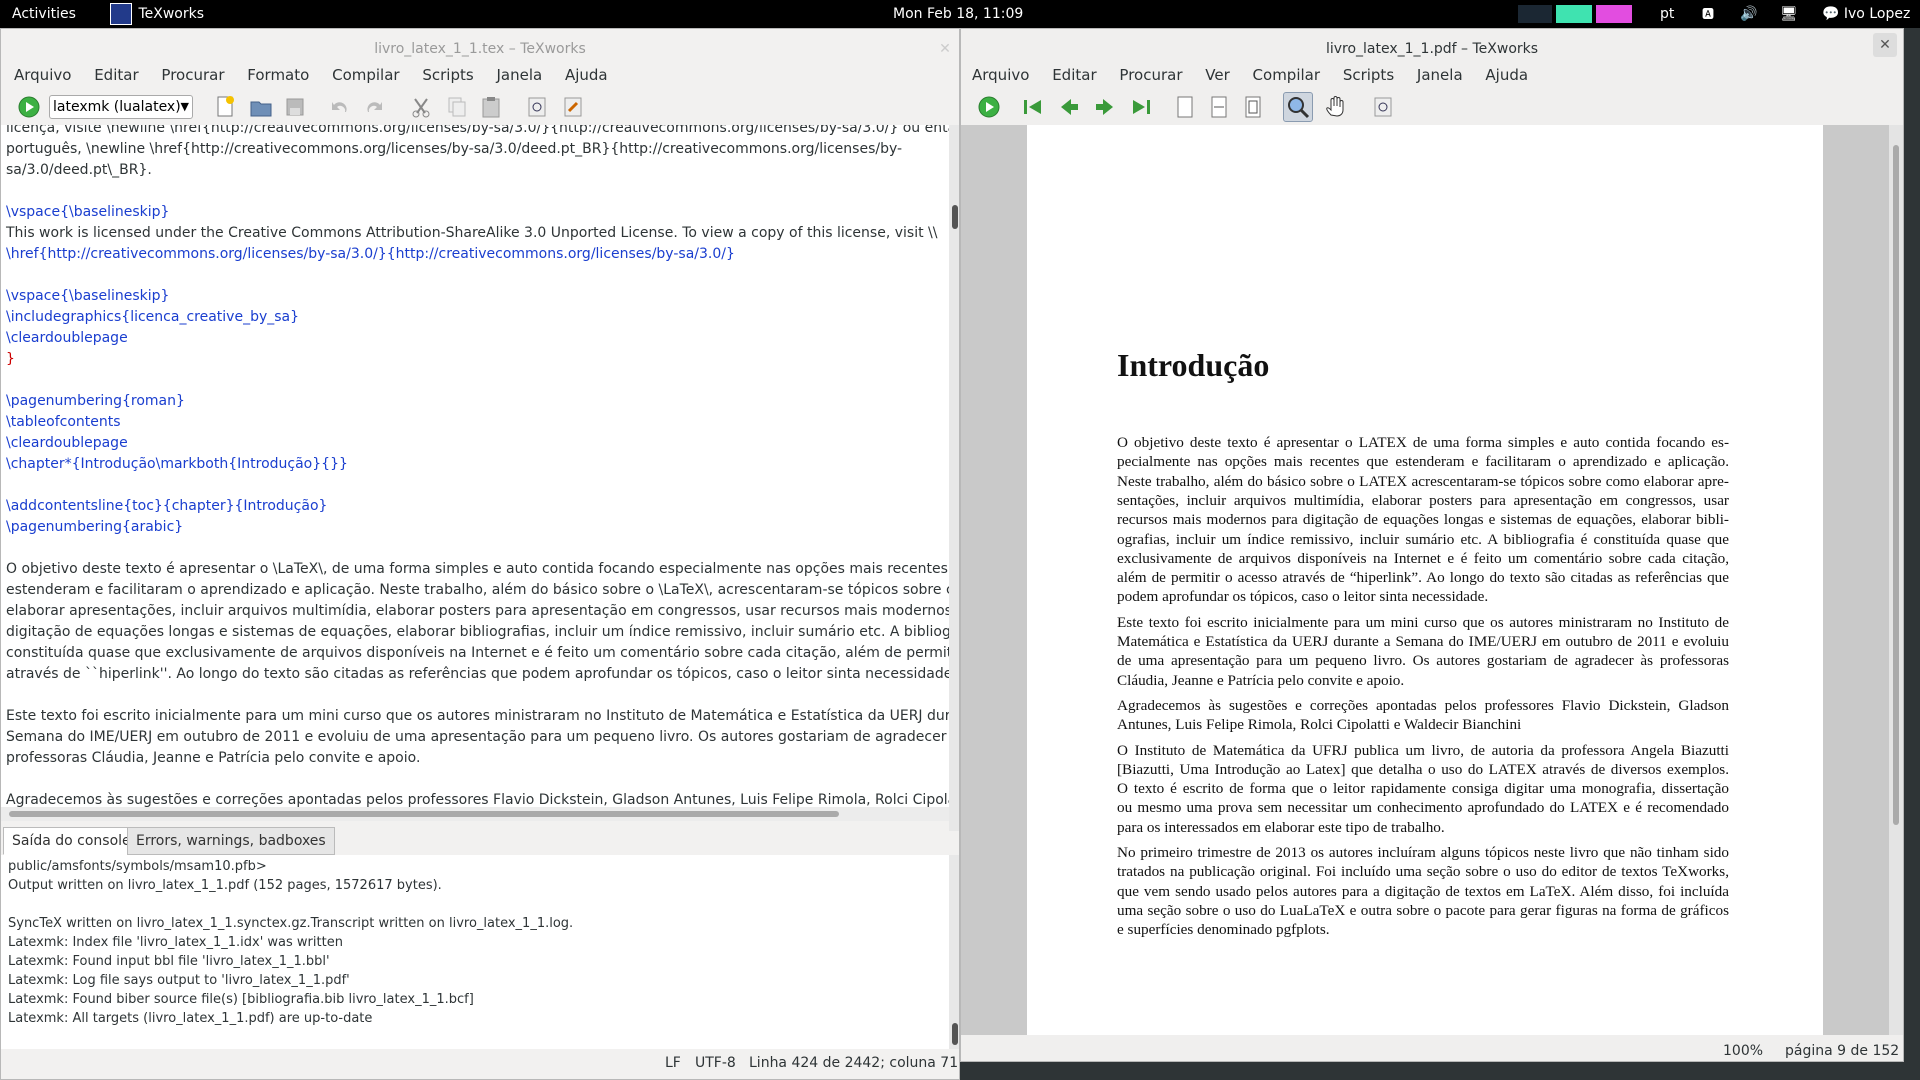 The image size is (1920, 1080). Describe the element at coordinates (457, 107) in the screenshot. I see `copy-icon` at that location.